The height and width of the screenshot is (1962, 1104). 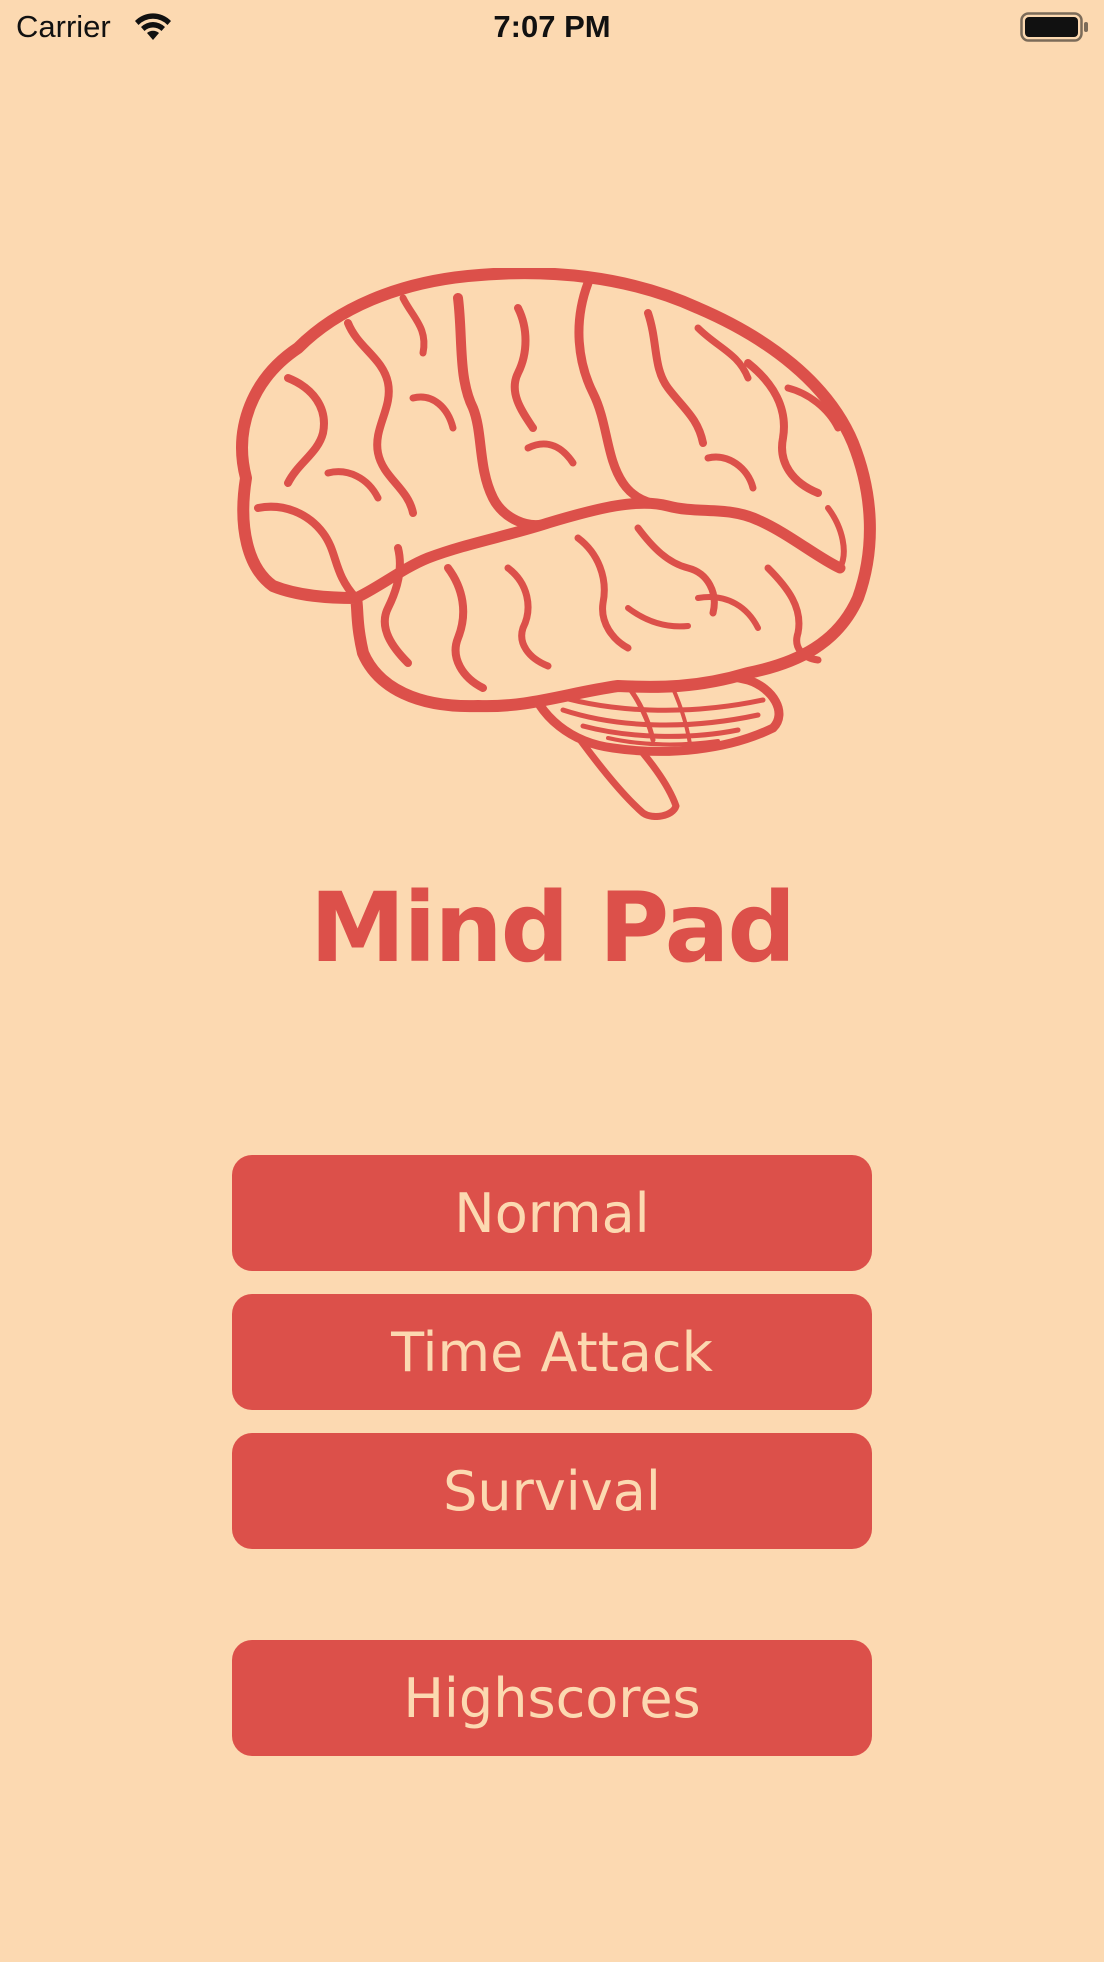 I want to click on highscores-label: Highscores, so click(x=552, y=1698).